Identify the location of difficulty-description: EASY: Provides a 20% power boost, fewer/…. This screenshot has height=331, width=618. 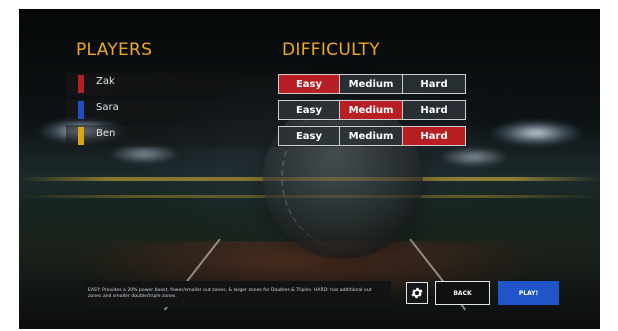
(237, 294).